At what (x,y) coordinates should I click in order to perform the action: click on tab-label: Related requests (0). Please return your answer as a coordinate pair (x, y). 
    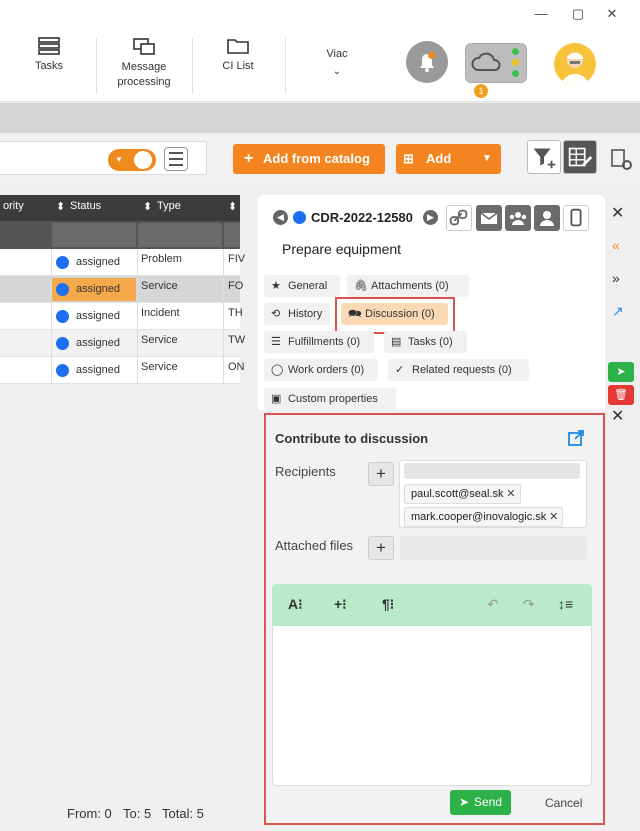
    Looking at the image, I should click on (462, 370).